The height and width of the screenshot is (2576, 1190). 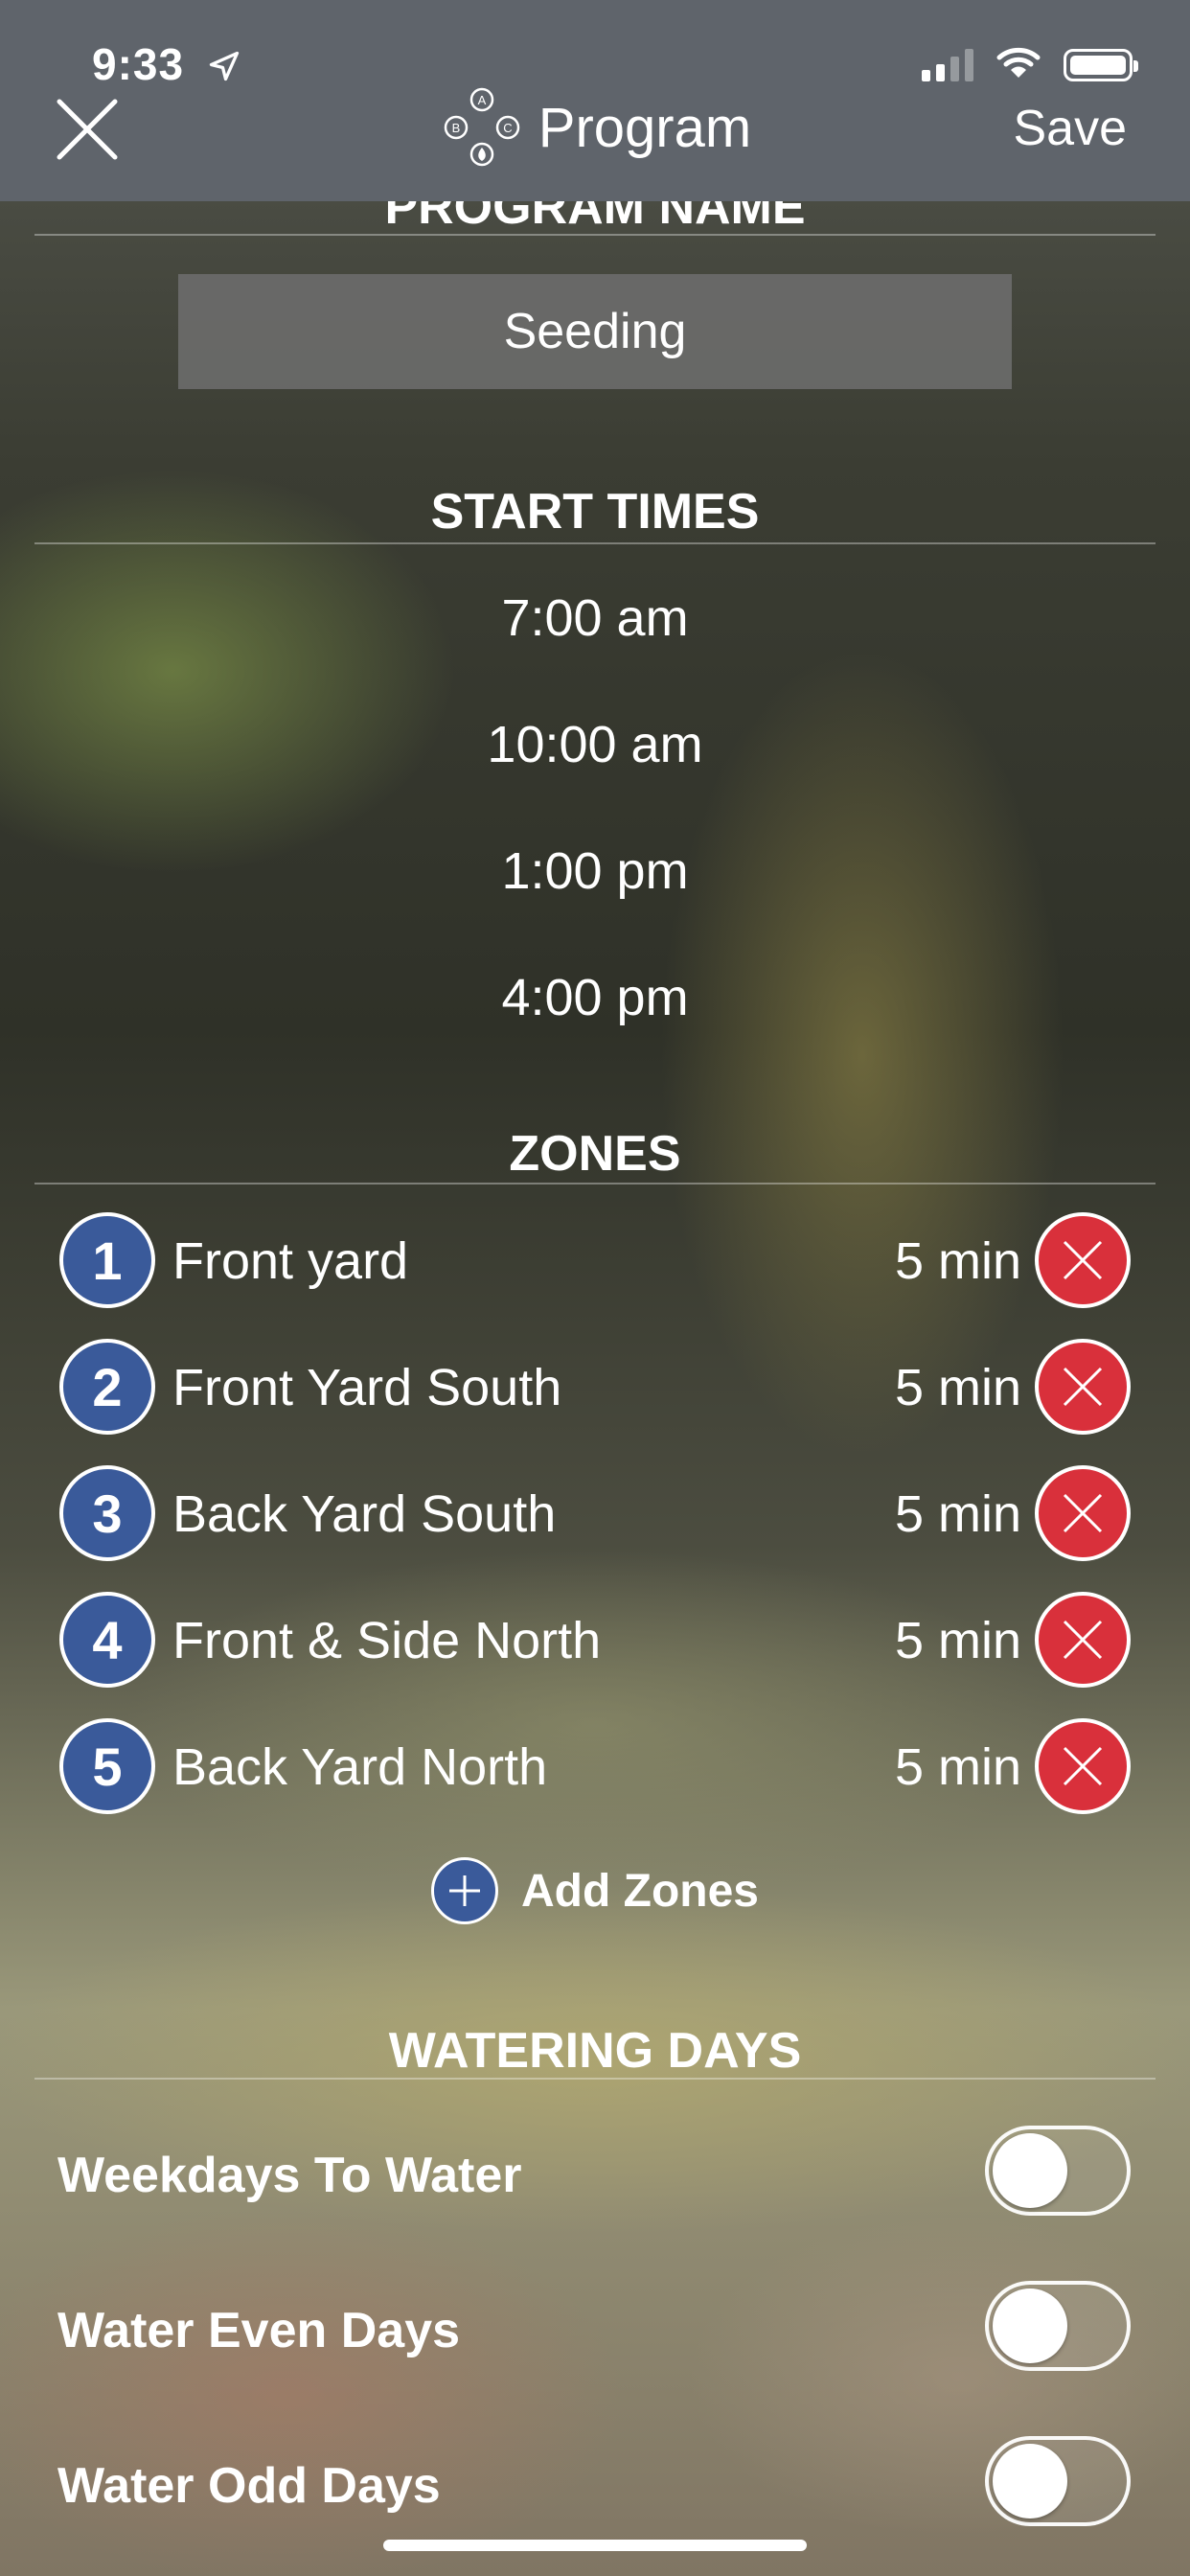 I want to click on watering-option-label: Water Even Days, so click(x=259, y=2330).